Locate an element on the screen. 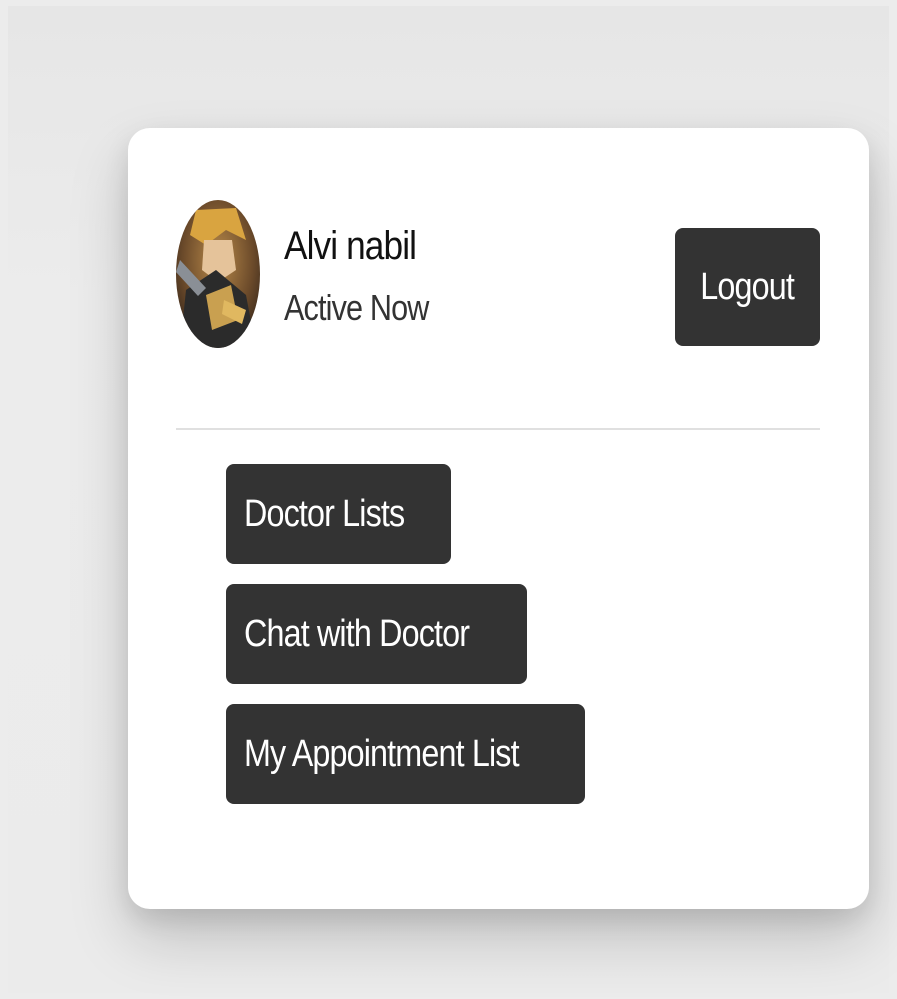 This screenshot has width=897, height=999. user-status: Active Now is located at coordinates (356, 307).